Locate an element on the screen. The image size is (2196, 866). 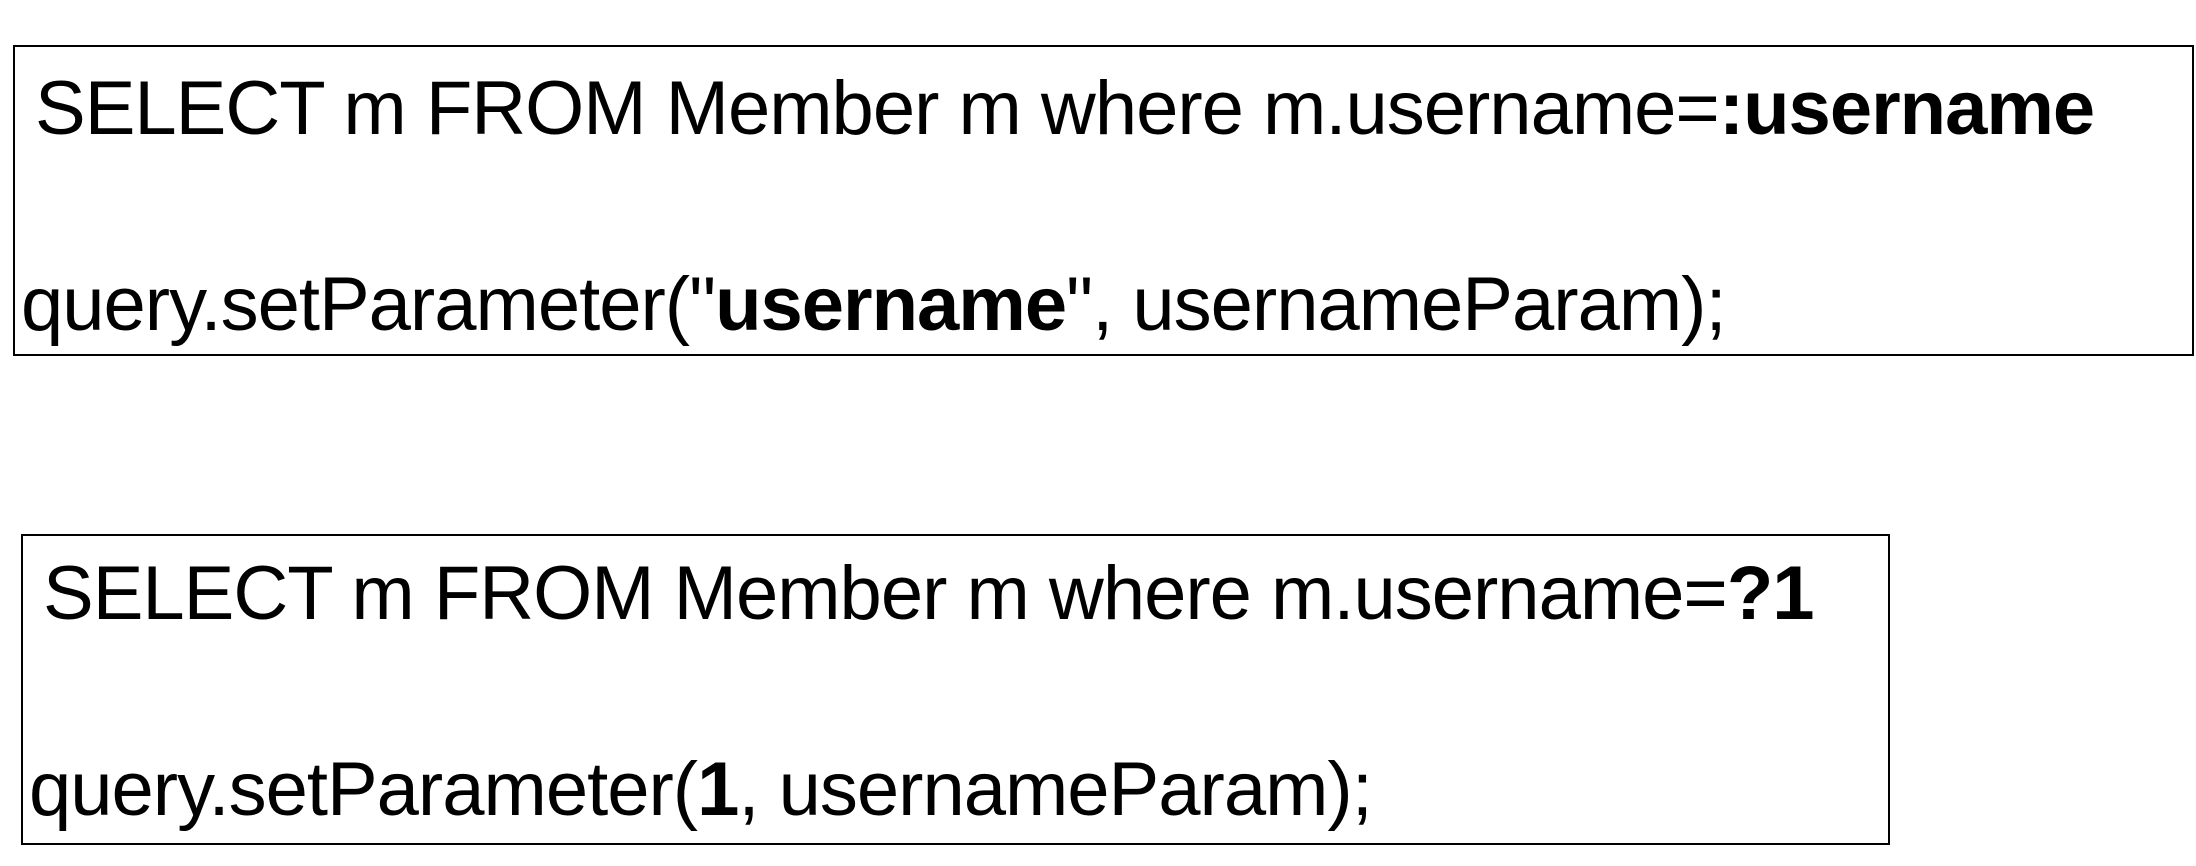
set-parameter-prefix: query.setParameter( is located at coordinates (363, 789).